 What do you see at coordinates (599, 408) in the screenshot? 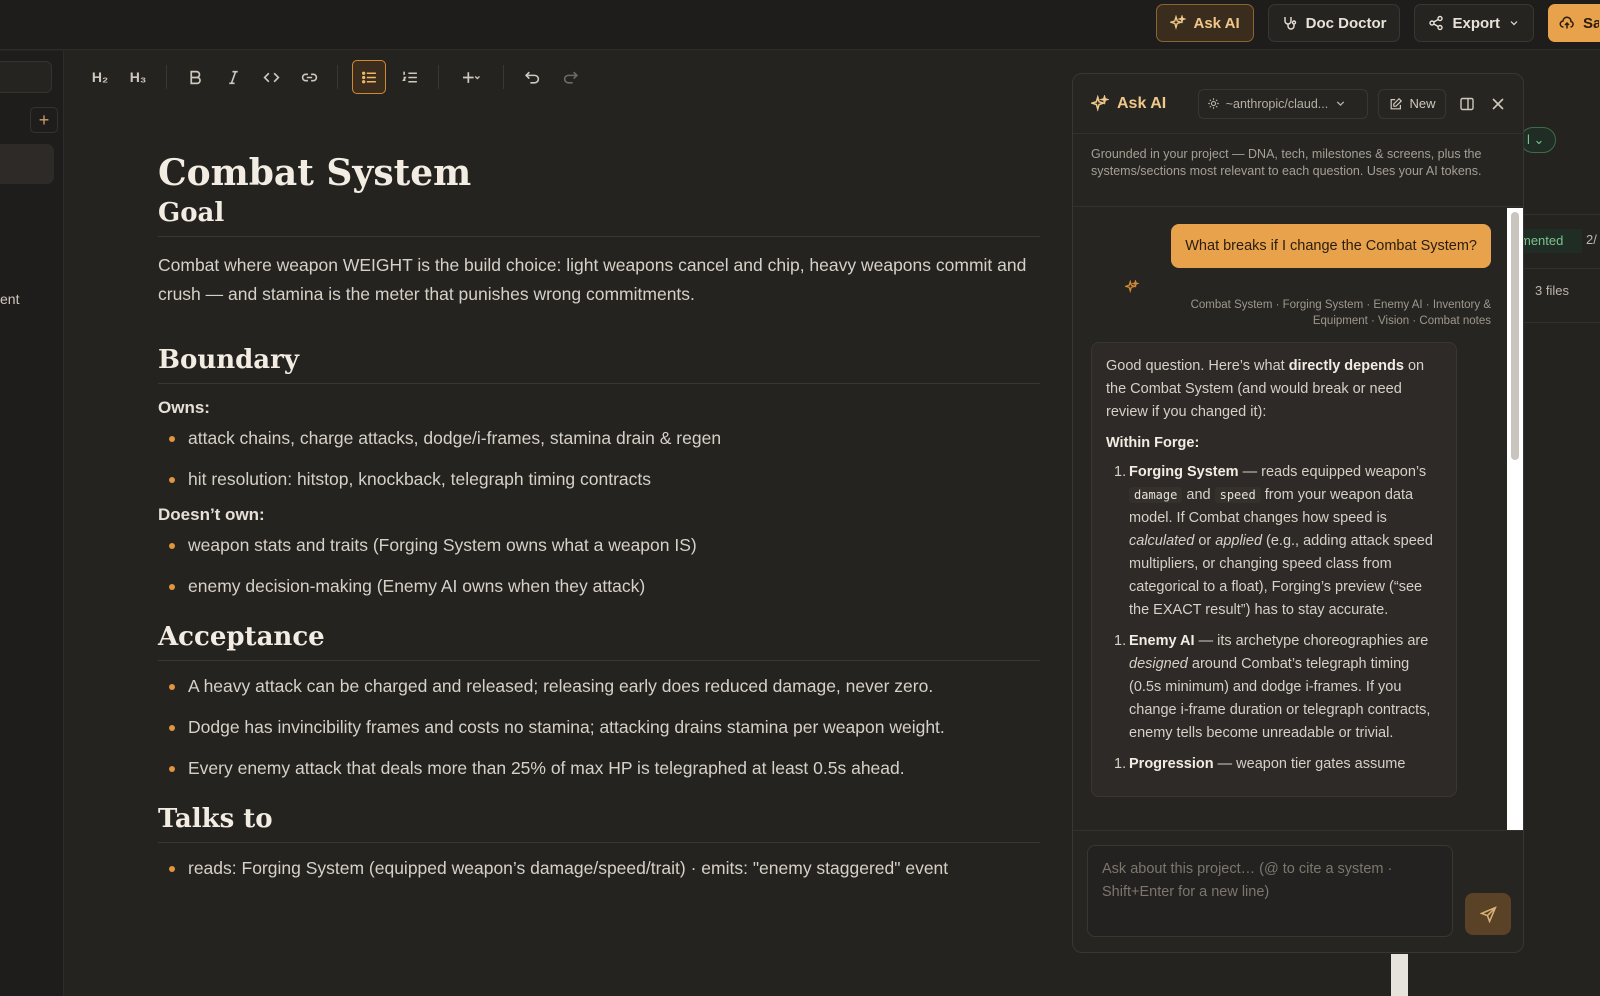
I see `owns-label: Owns:` at bounding box center [599, 408].